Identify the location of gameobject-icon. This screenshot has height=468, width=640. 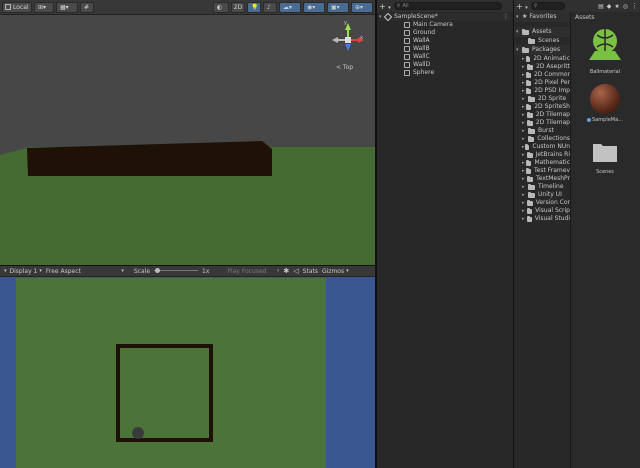
(407, 49).